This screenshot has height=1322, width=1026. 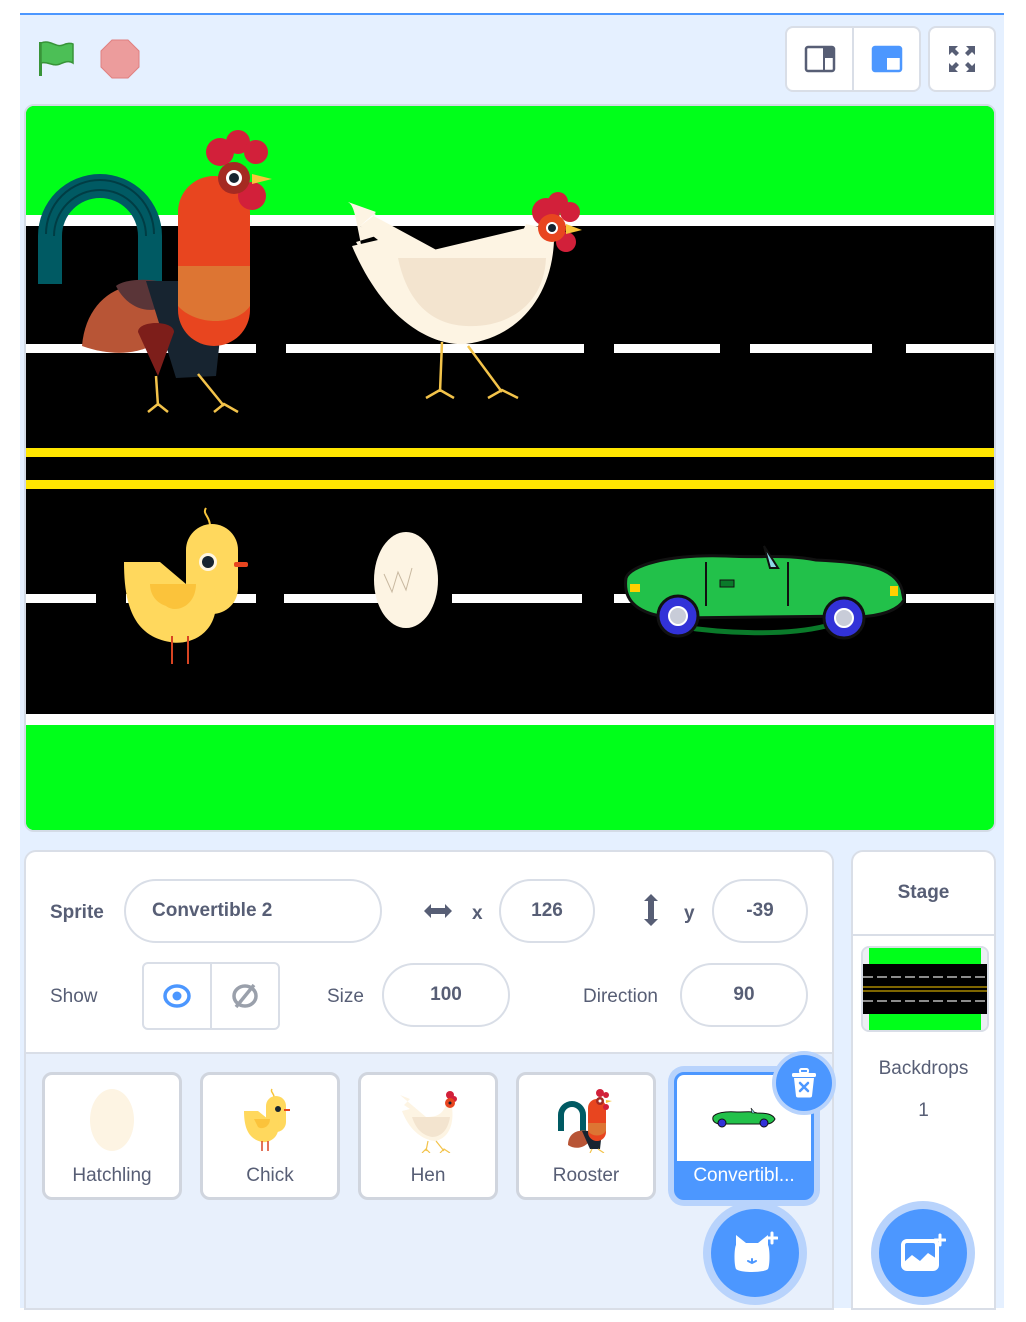 I want to click on sprite-name: Hatchling, so click(x=112, y=1175).